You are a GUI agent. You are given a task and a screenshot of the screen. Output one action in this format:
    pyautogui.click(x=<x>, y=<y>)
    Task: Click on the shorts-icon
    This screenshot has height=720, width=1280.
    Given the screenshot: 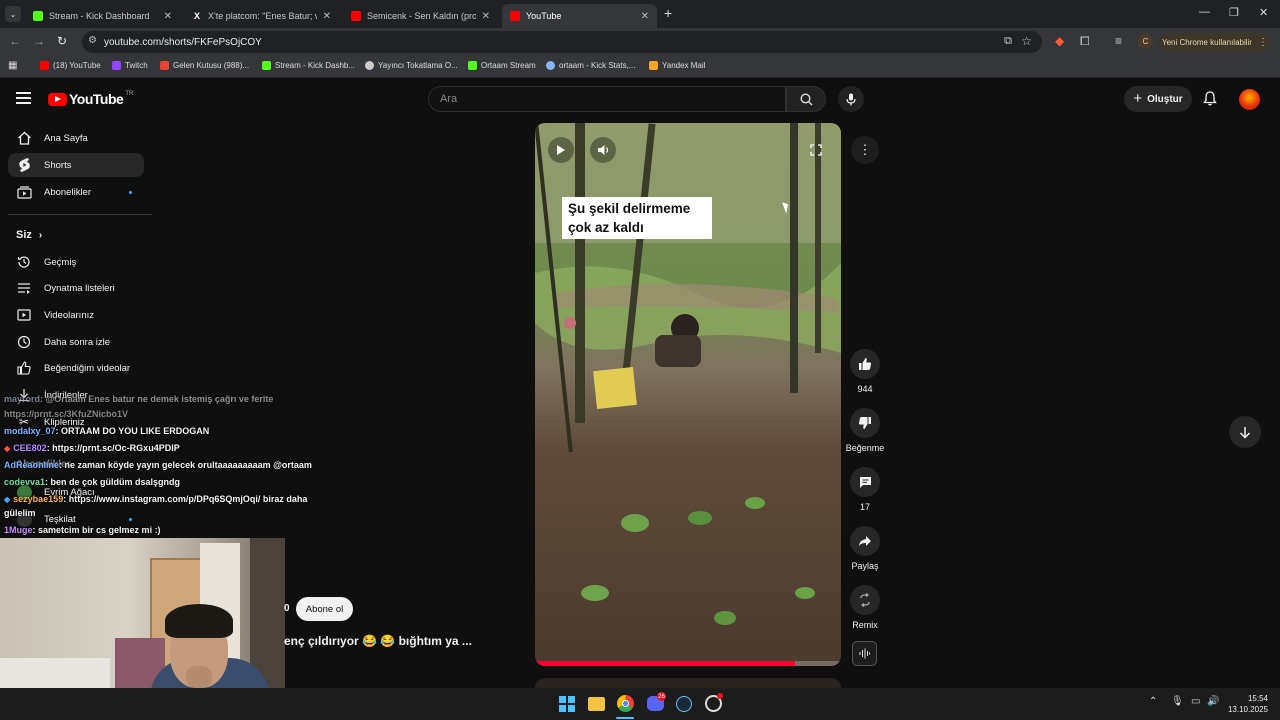 What is the action you would take?
    pyautogui.click(x=24, y=165)
    